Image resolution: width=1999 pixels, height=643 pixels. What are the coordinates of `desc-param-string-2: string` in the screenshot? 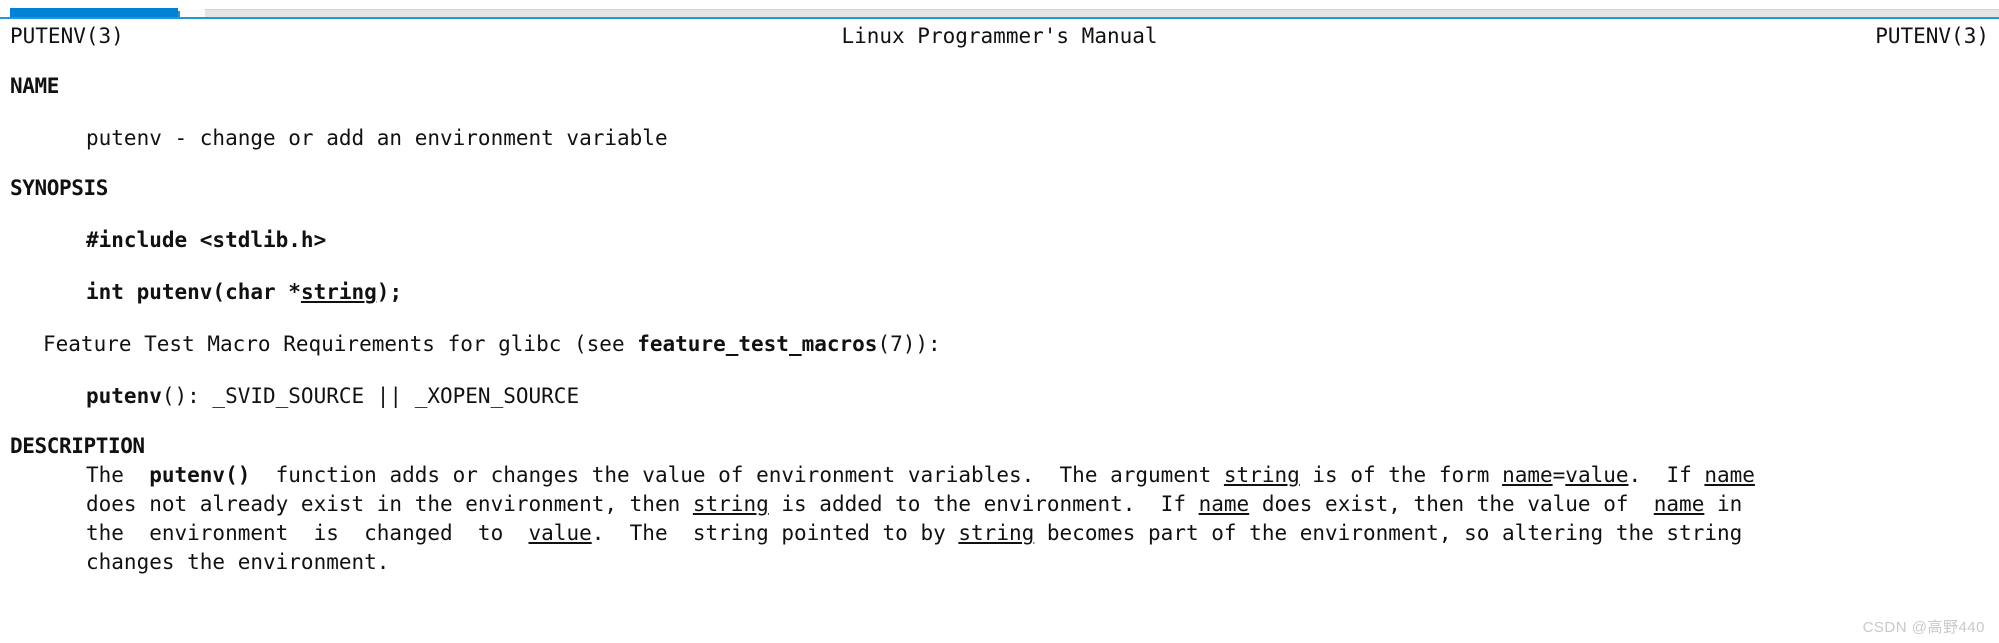 It's located at (730, 504).